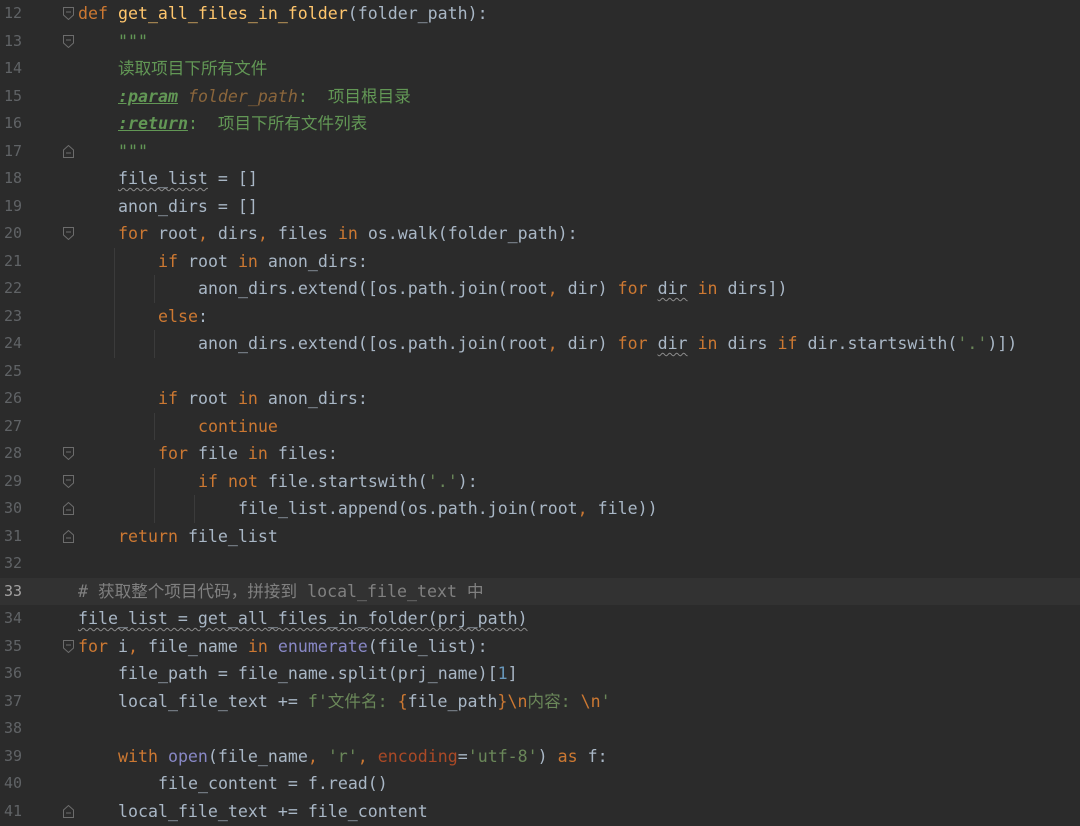 This screenshot has height=826, width=1080. What do you see at coordinates (122, 646) in the screenshot?
I see `code-token: i` at bounding box center [122, 646].